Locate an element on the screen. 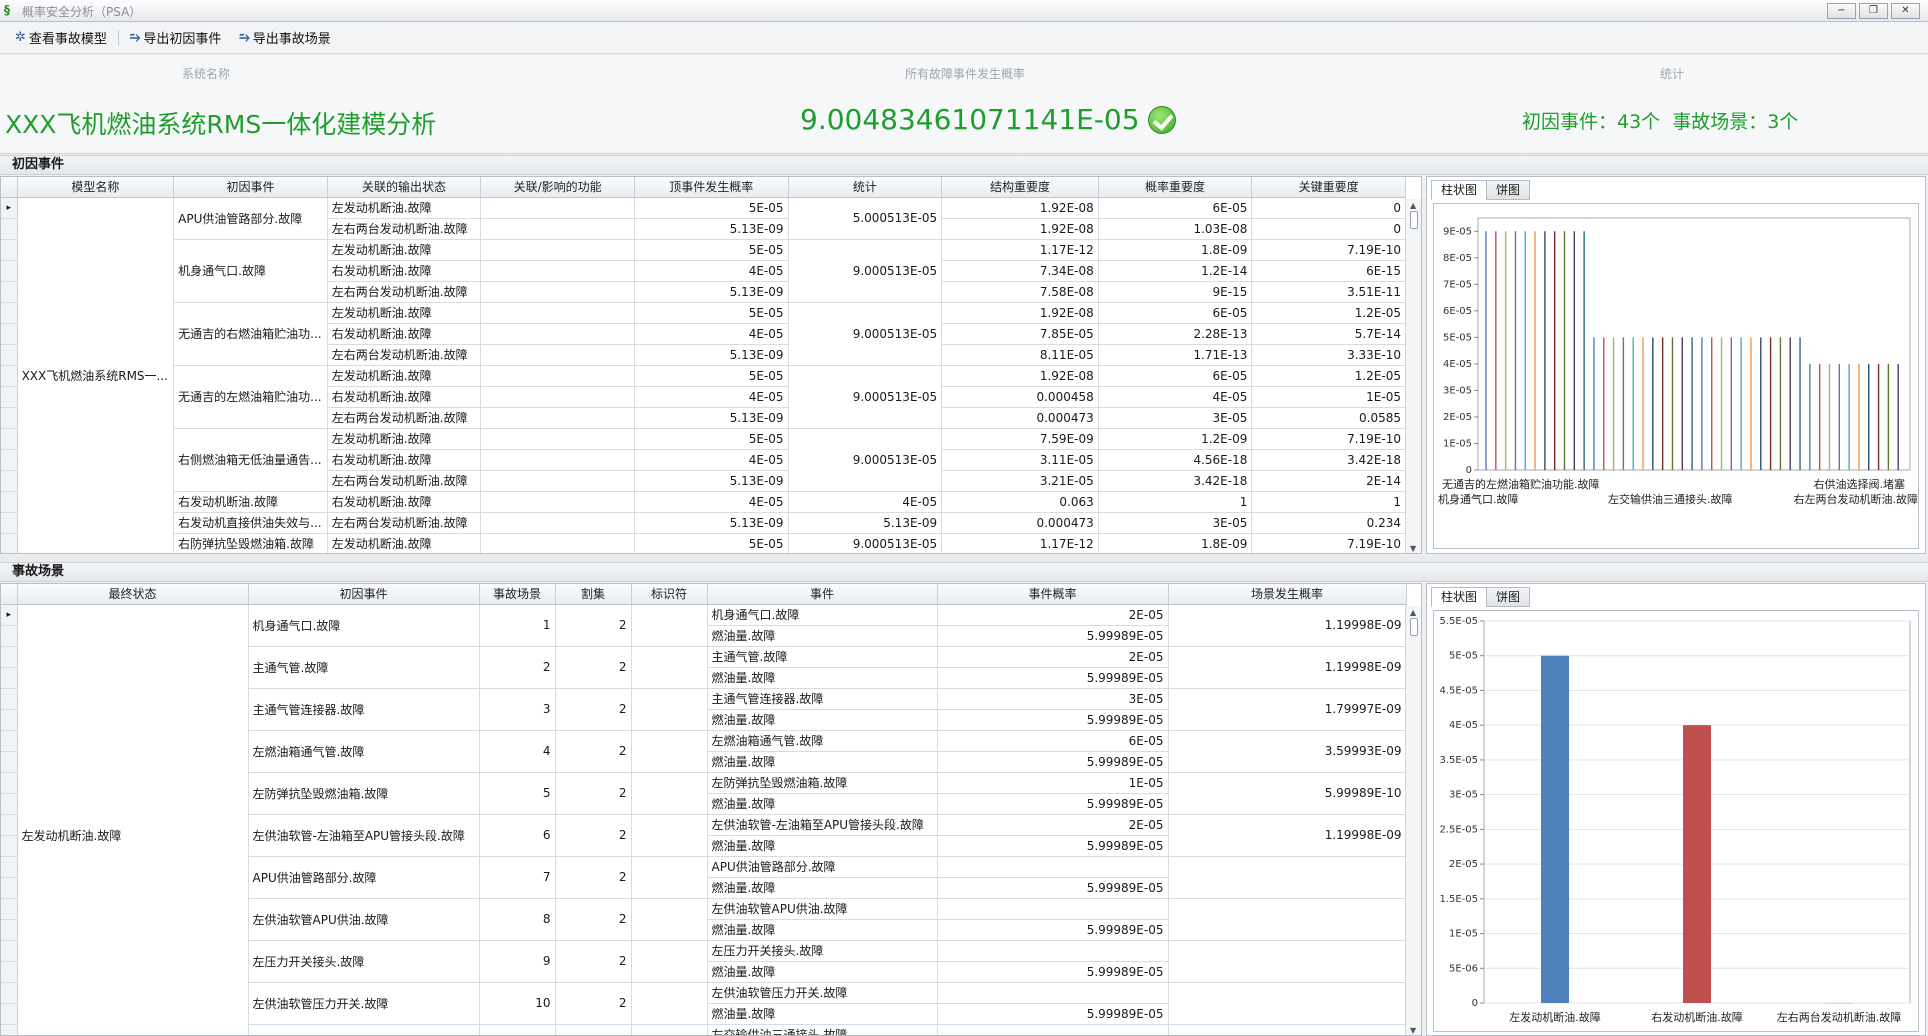 Image resolution: width=1928 pixels, height=1036 pixels. restore-button: ❐ is located at coordinates (1873, 11).